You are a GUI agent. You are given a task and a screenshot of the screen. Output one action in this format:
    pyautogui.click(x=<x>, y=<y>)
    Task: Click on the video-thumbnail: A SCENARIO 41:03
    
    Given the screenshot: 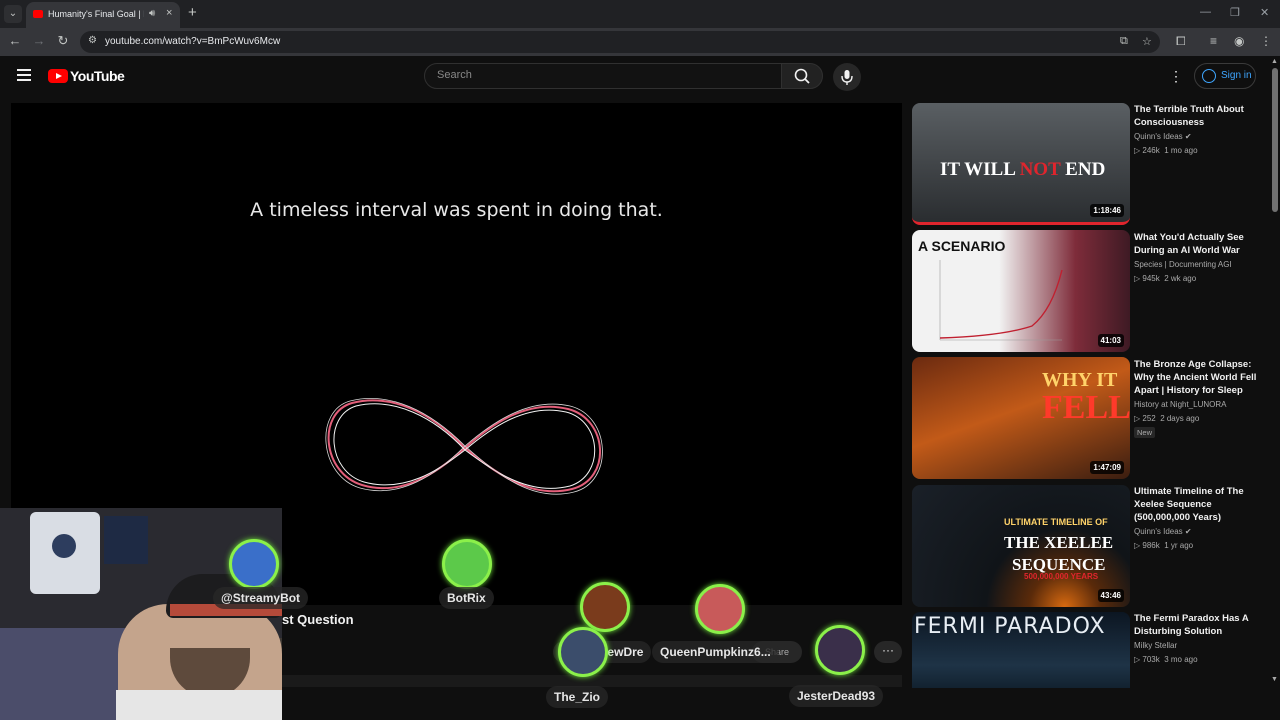 What is the action you would take?
    pyautogui.click(x=1021, y=291)
    